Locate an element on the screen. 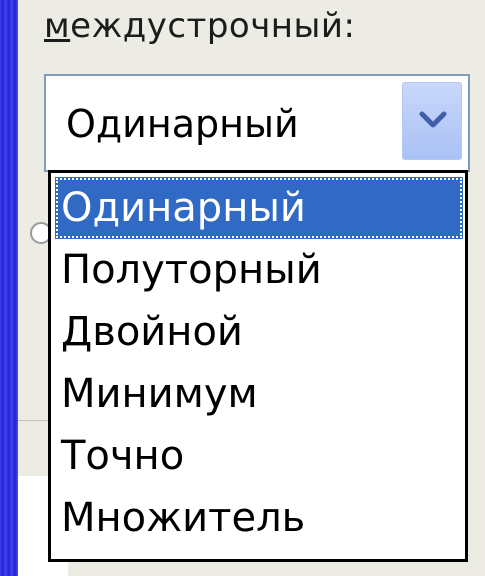  line-spacing-combobox: Одинарный is located at coordinates (257, 123).